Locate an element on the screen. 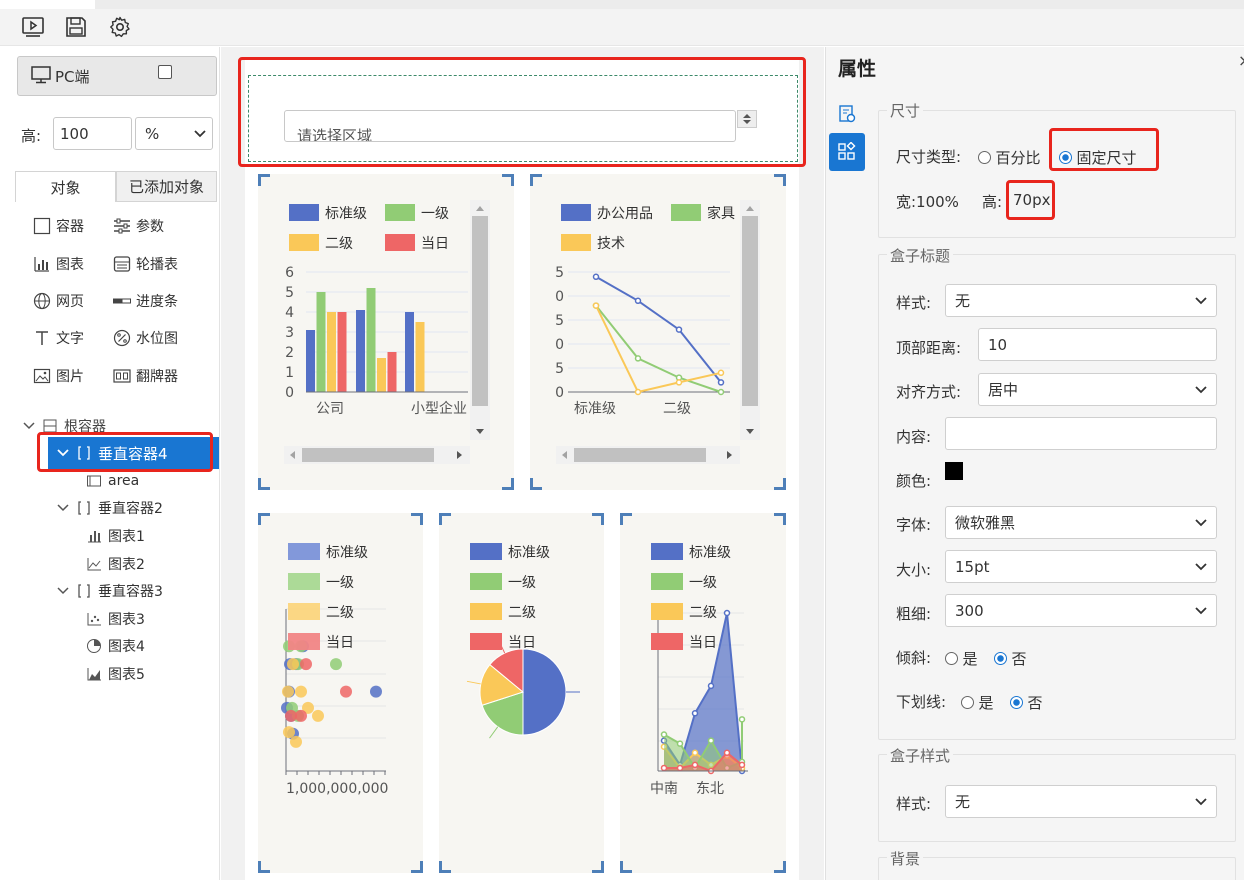 The image size is (1244, 880). tree-item-chart5: 图表5 is located at coordinates (115, 674).